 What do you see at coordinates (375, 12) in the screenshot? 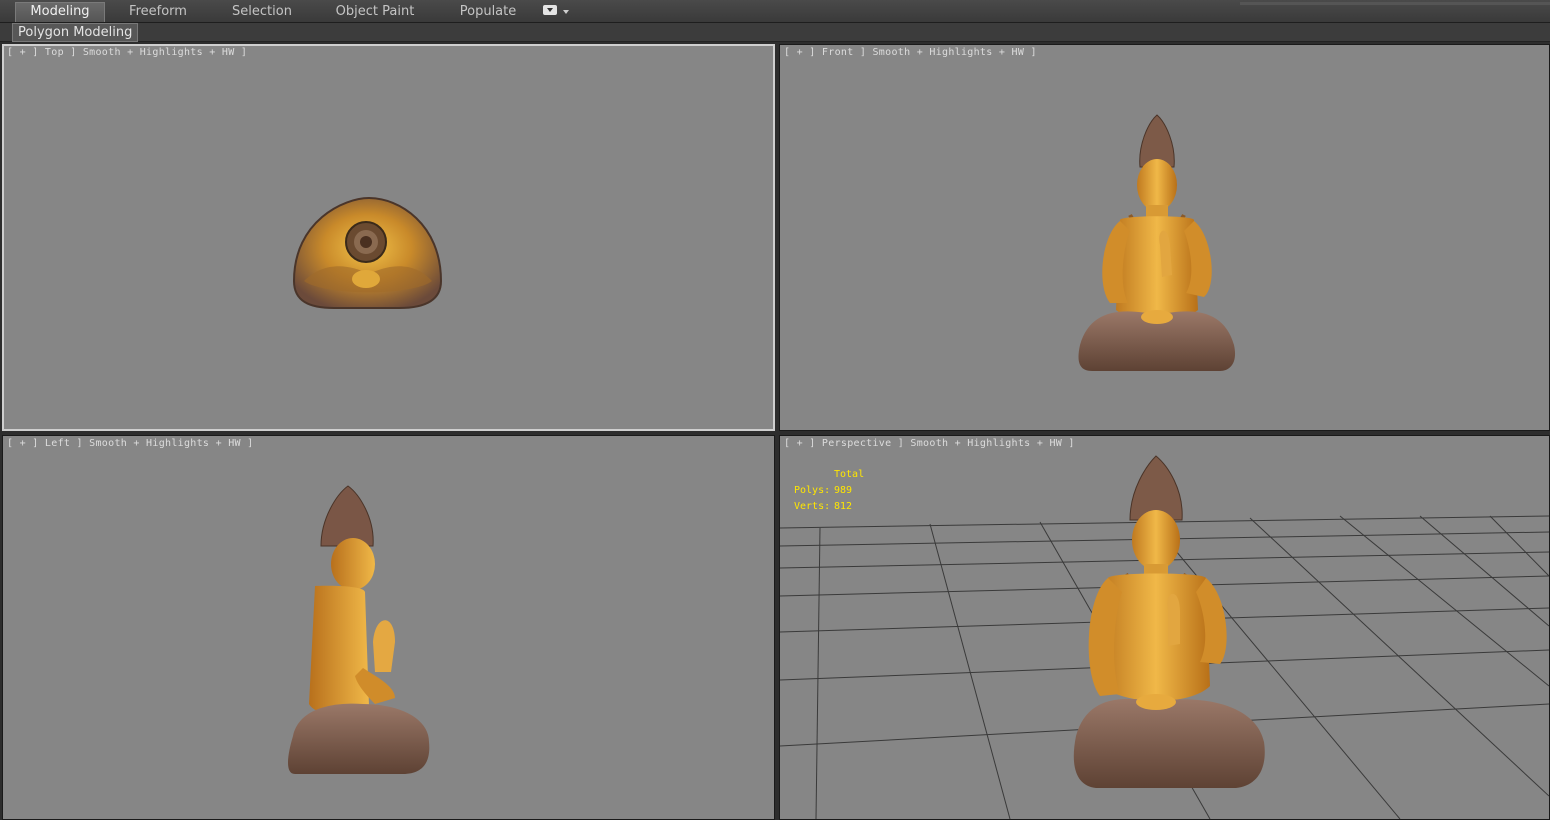
I see `tab-object-paint: Object Paint` at bounding box center [375, 12].